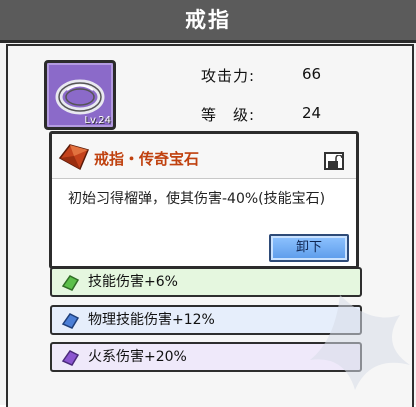 The width and height of the screenshot is (416, 407). What do you see at coordinates (70, 358) in the screenshot?
I see `purple-gem-icon` at bounding box center [70, 358].